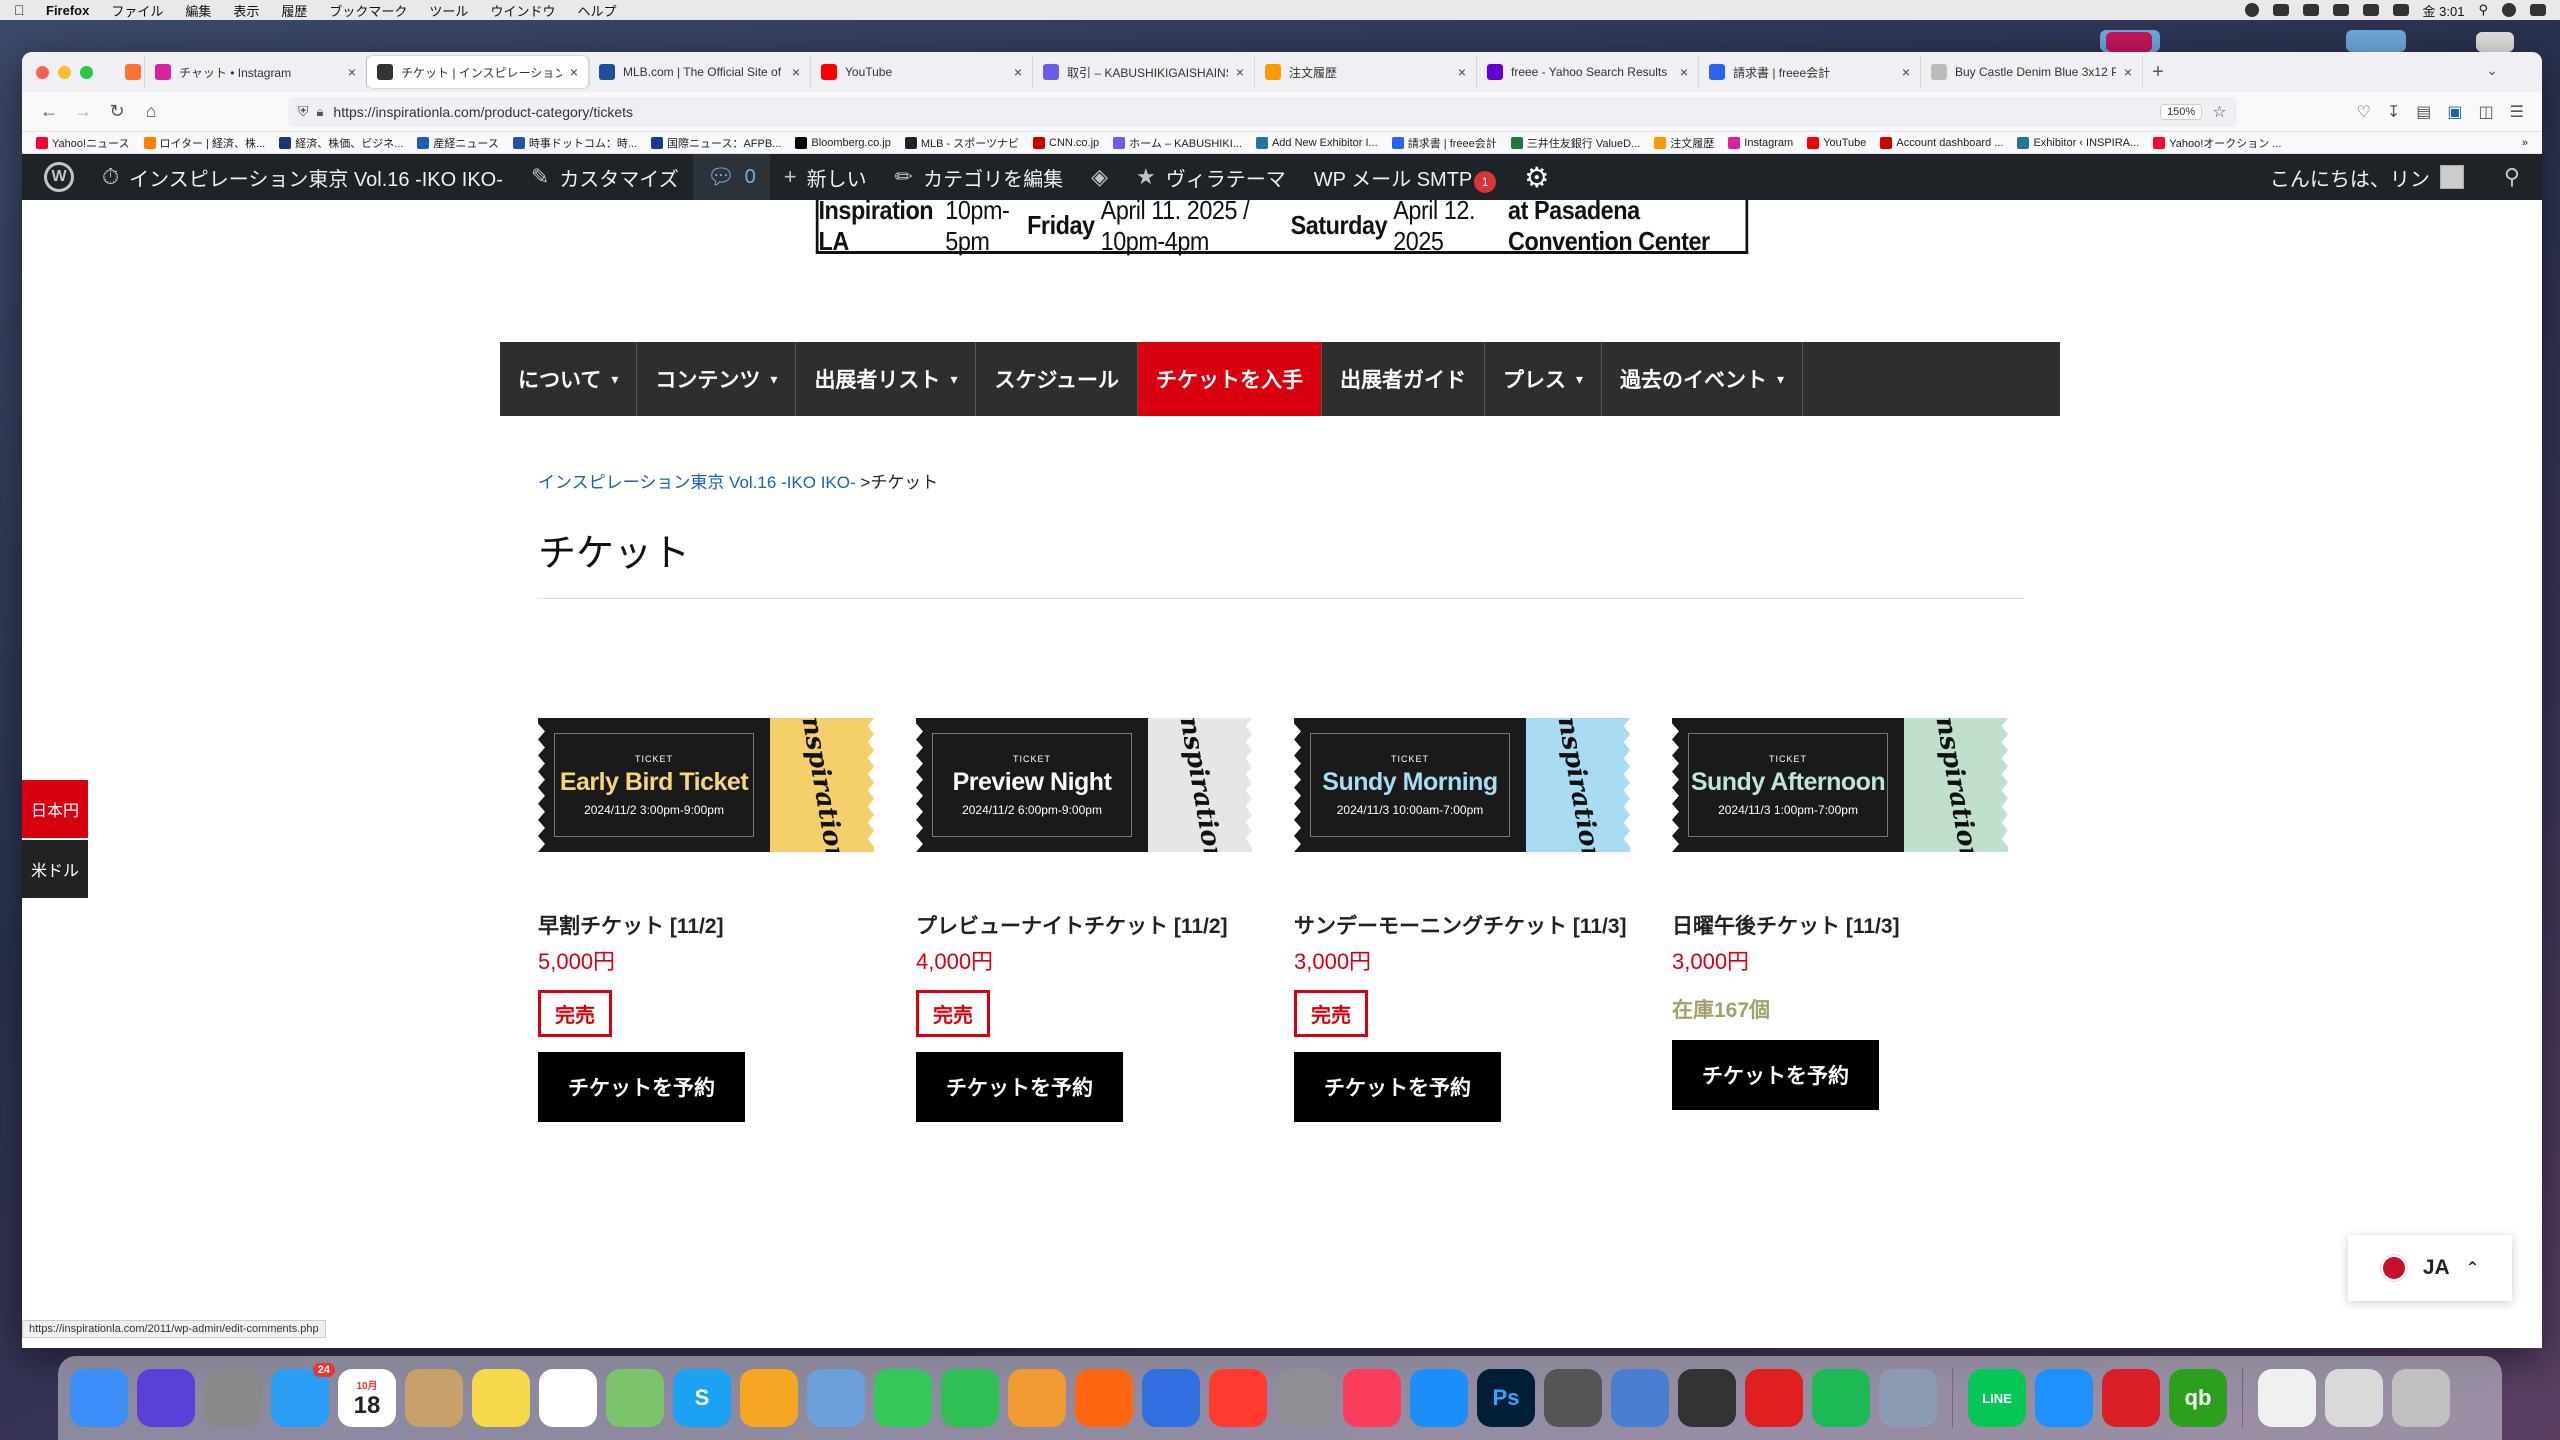 The width and height of the screenshot is (2560, 1440). What do you see at coordinates (478, 72) in the screenshot?
I see `browser-tab: チケット | インスピレーション東 ×` at bounding box center [478, 72].